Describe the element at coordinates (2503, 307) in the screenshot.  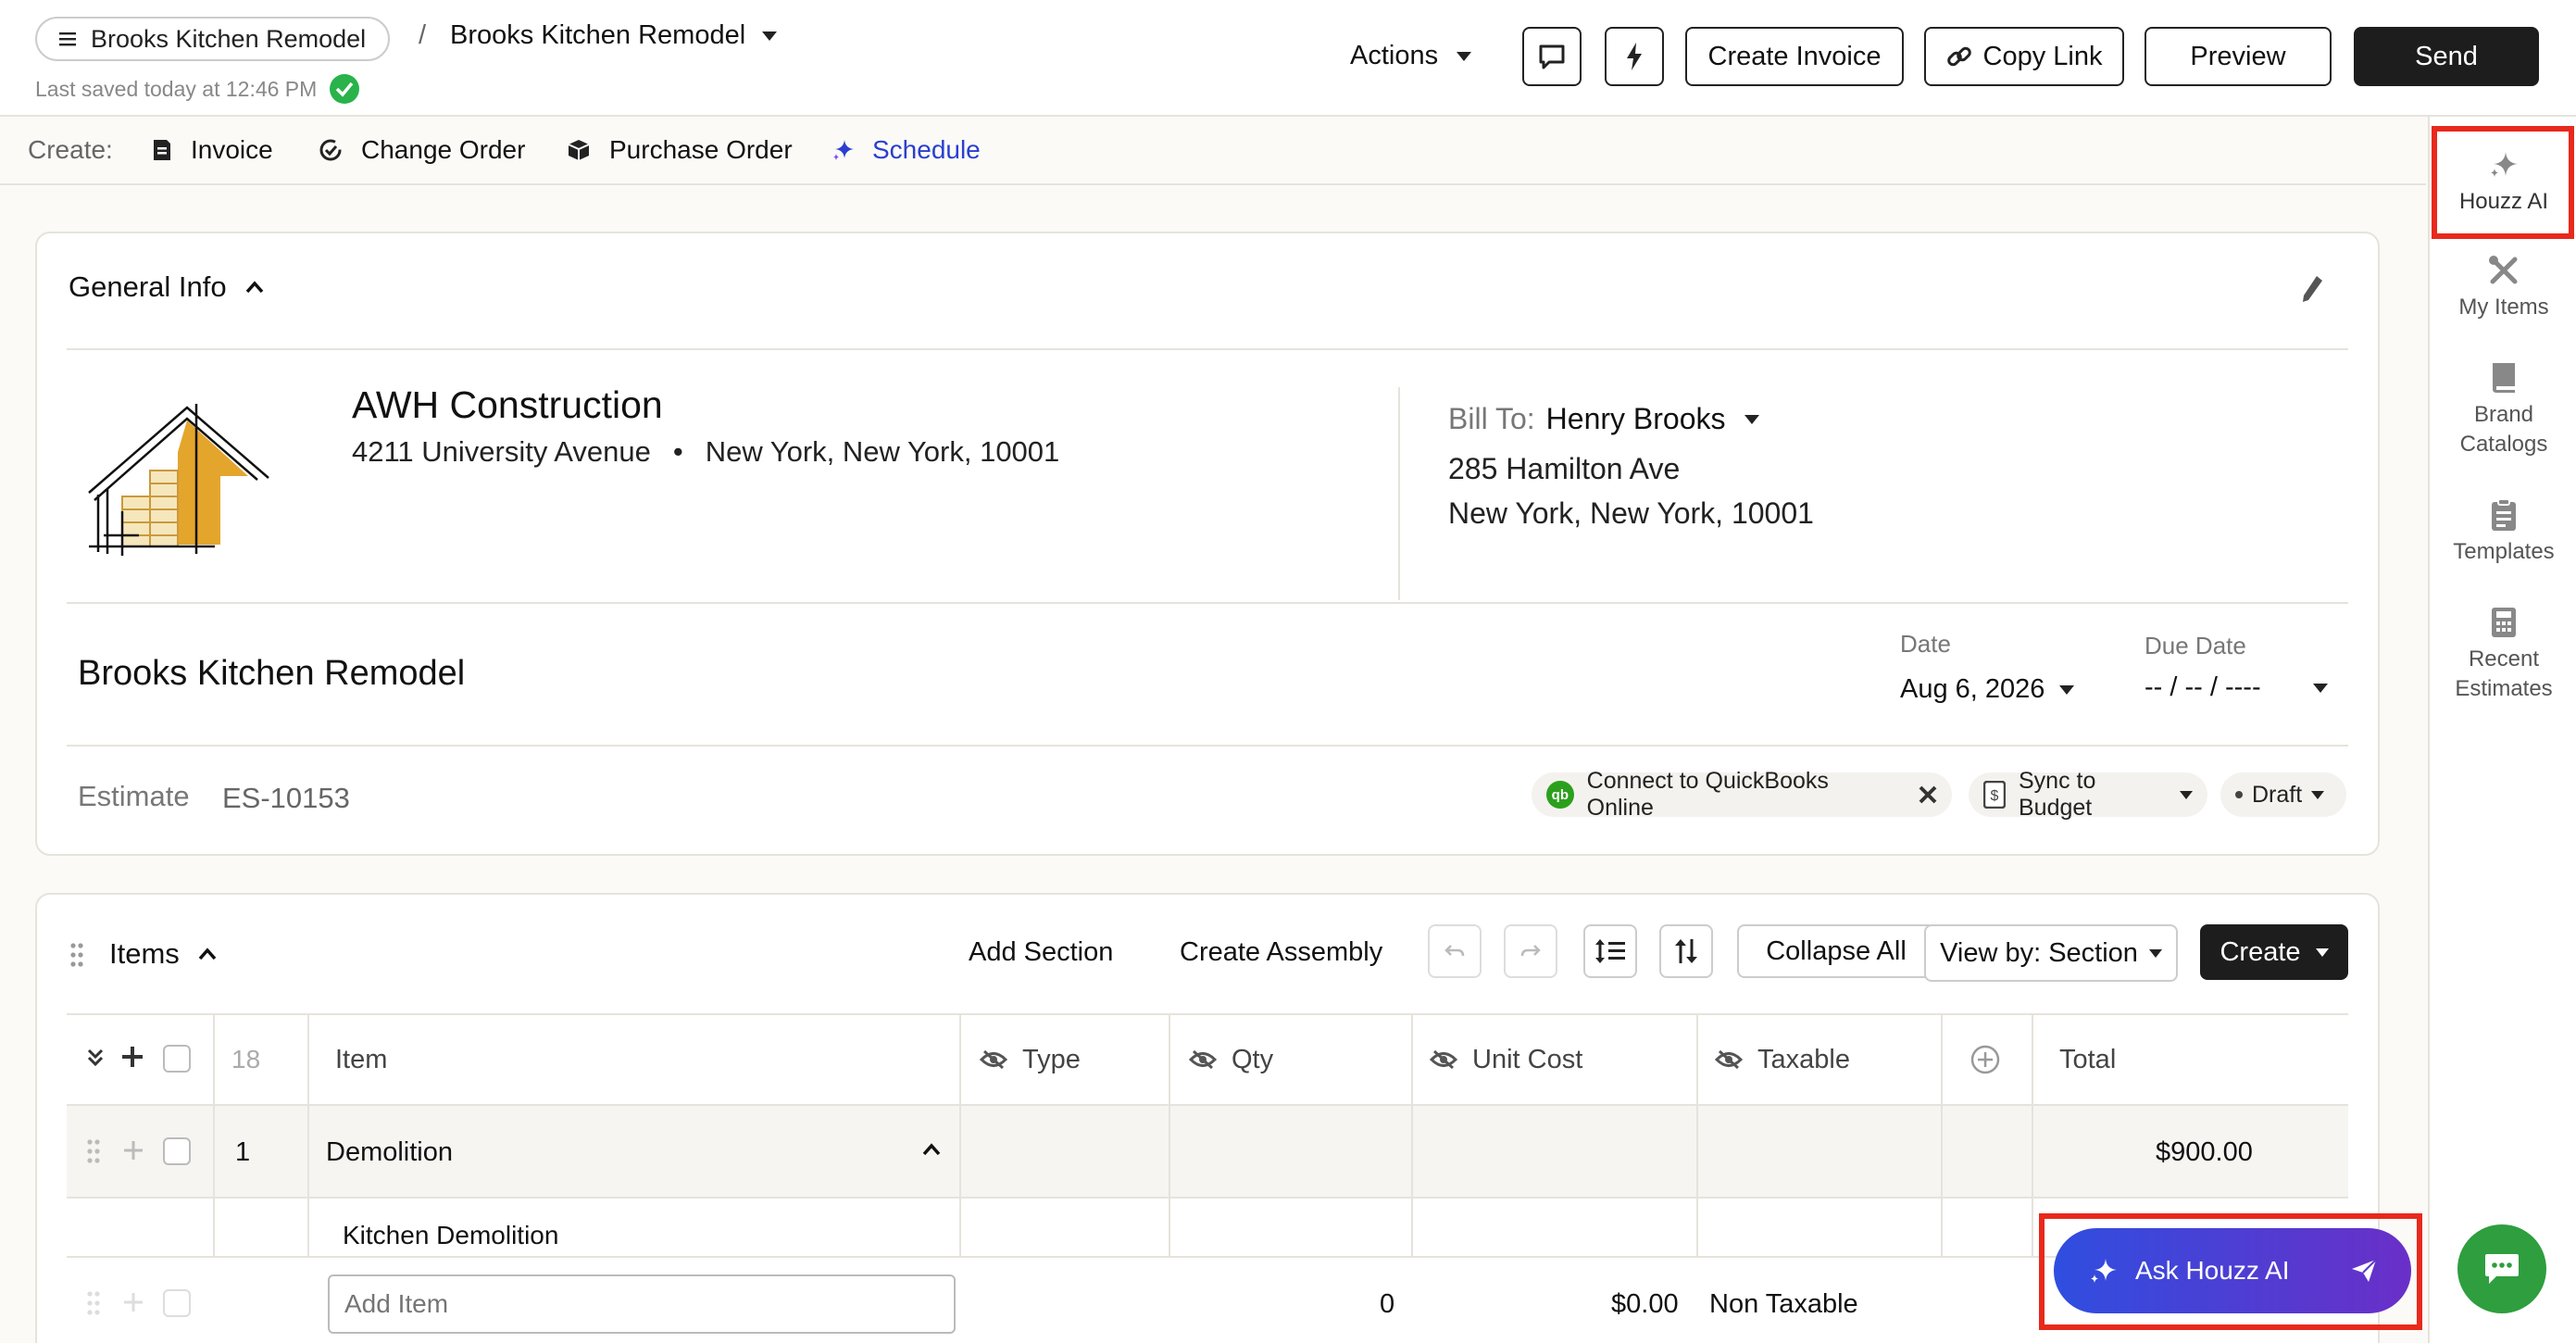
I see `rail-label: My Items` at that location.